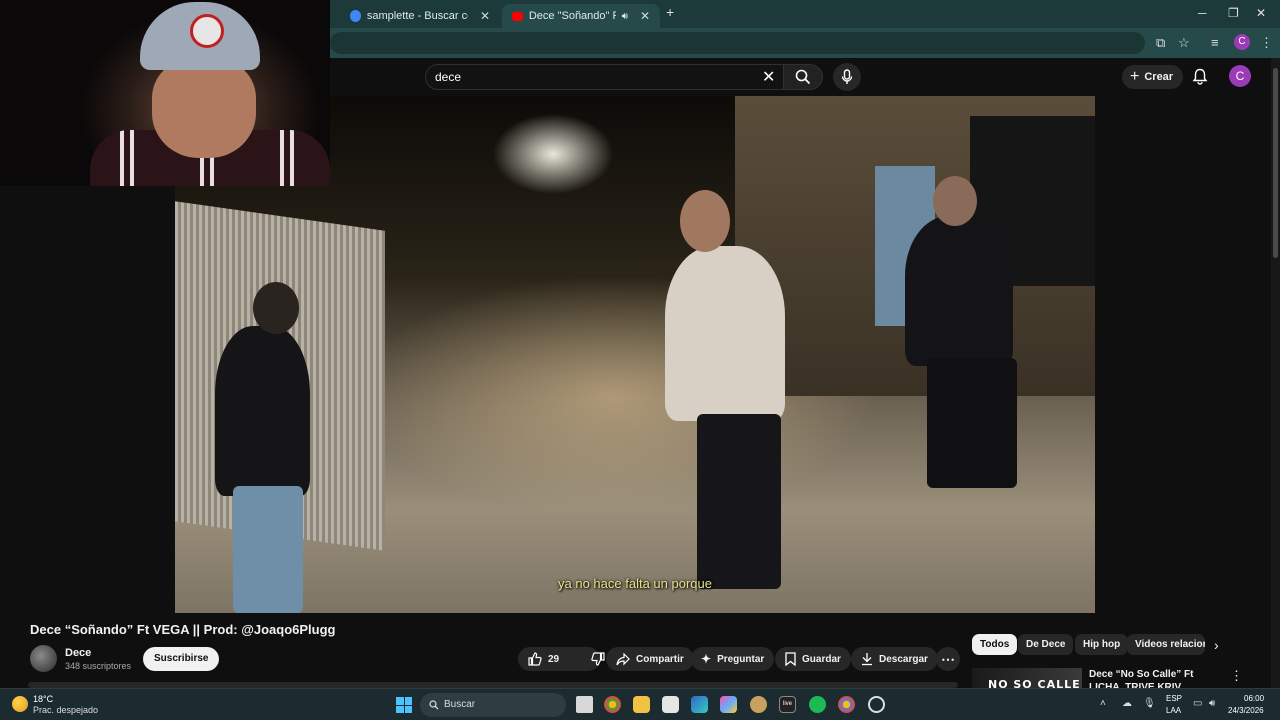 This screenshot has width=1280, height=720. What do you see at coordinates (1212, 703) in the screenshot?
I see `volume-icon: 🔊︎` at bounding box center [1212, 703].